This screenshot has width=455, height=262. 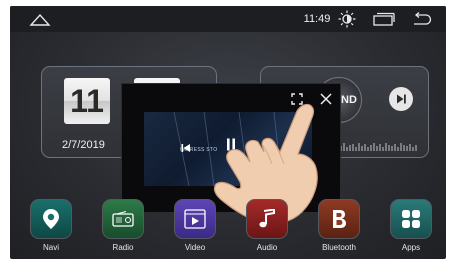 What do you see at coordinates (375, 147) in the screenshot?
I see `audio-waveform` at bounding box center [375, 147].